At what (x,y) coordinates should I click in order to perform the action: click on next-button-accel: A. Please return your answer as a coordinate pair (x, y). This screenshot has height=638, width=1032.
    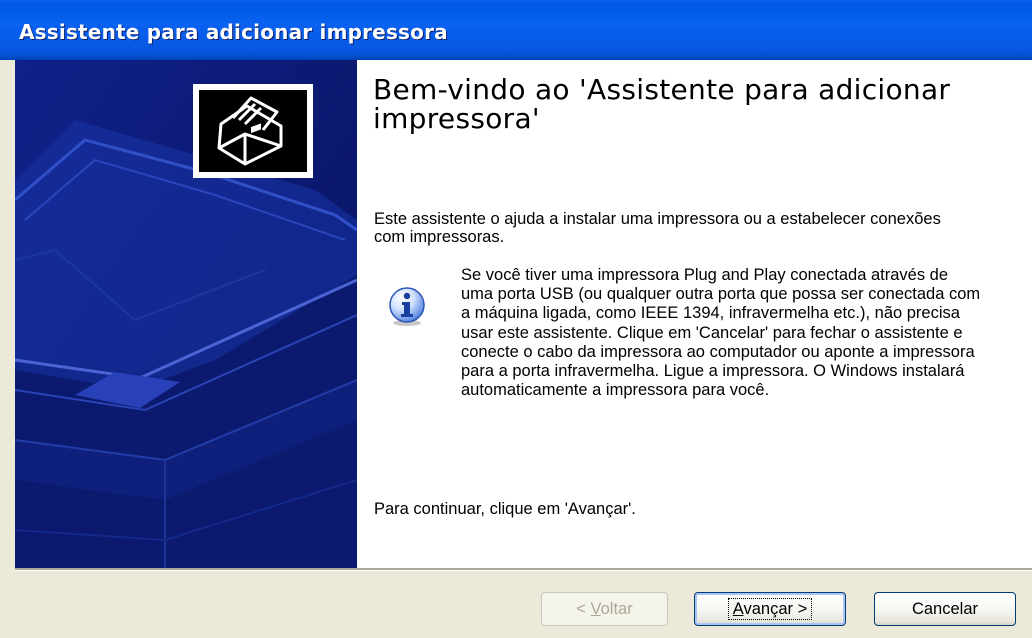
    Looking at the image, I should click on (738, 609).